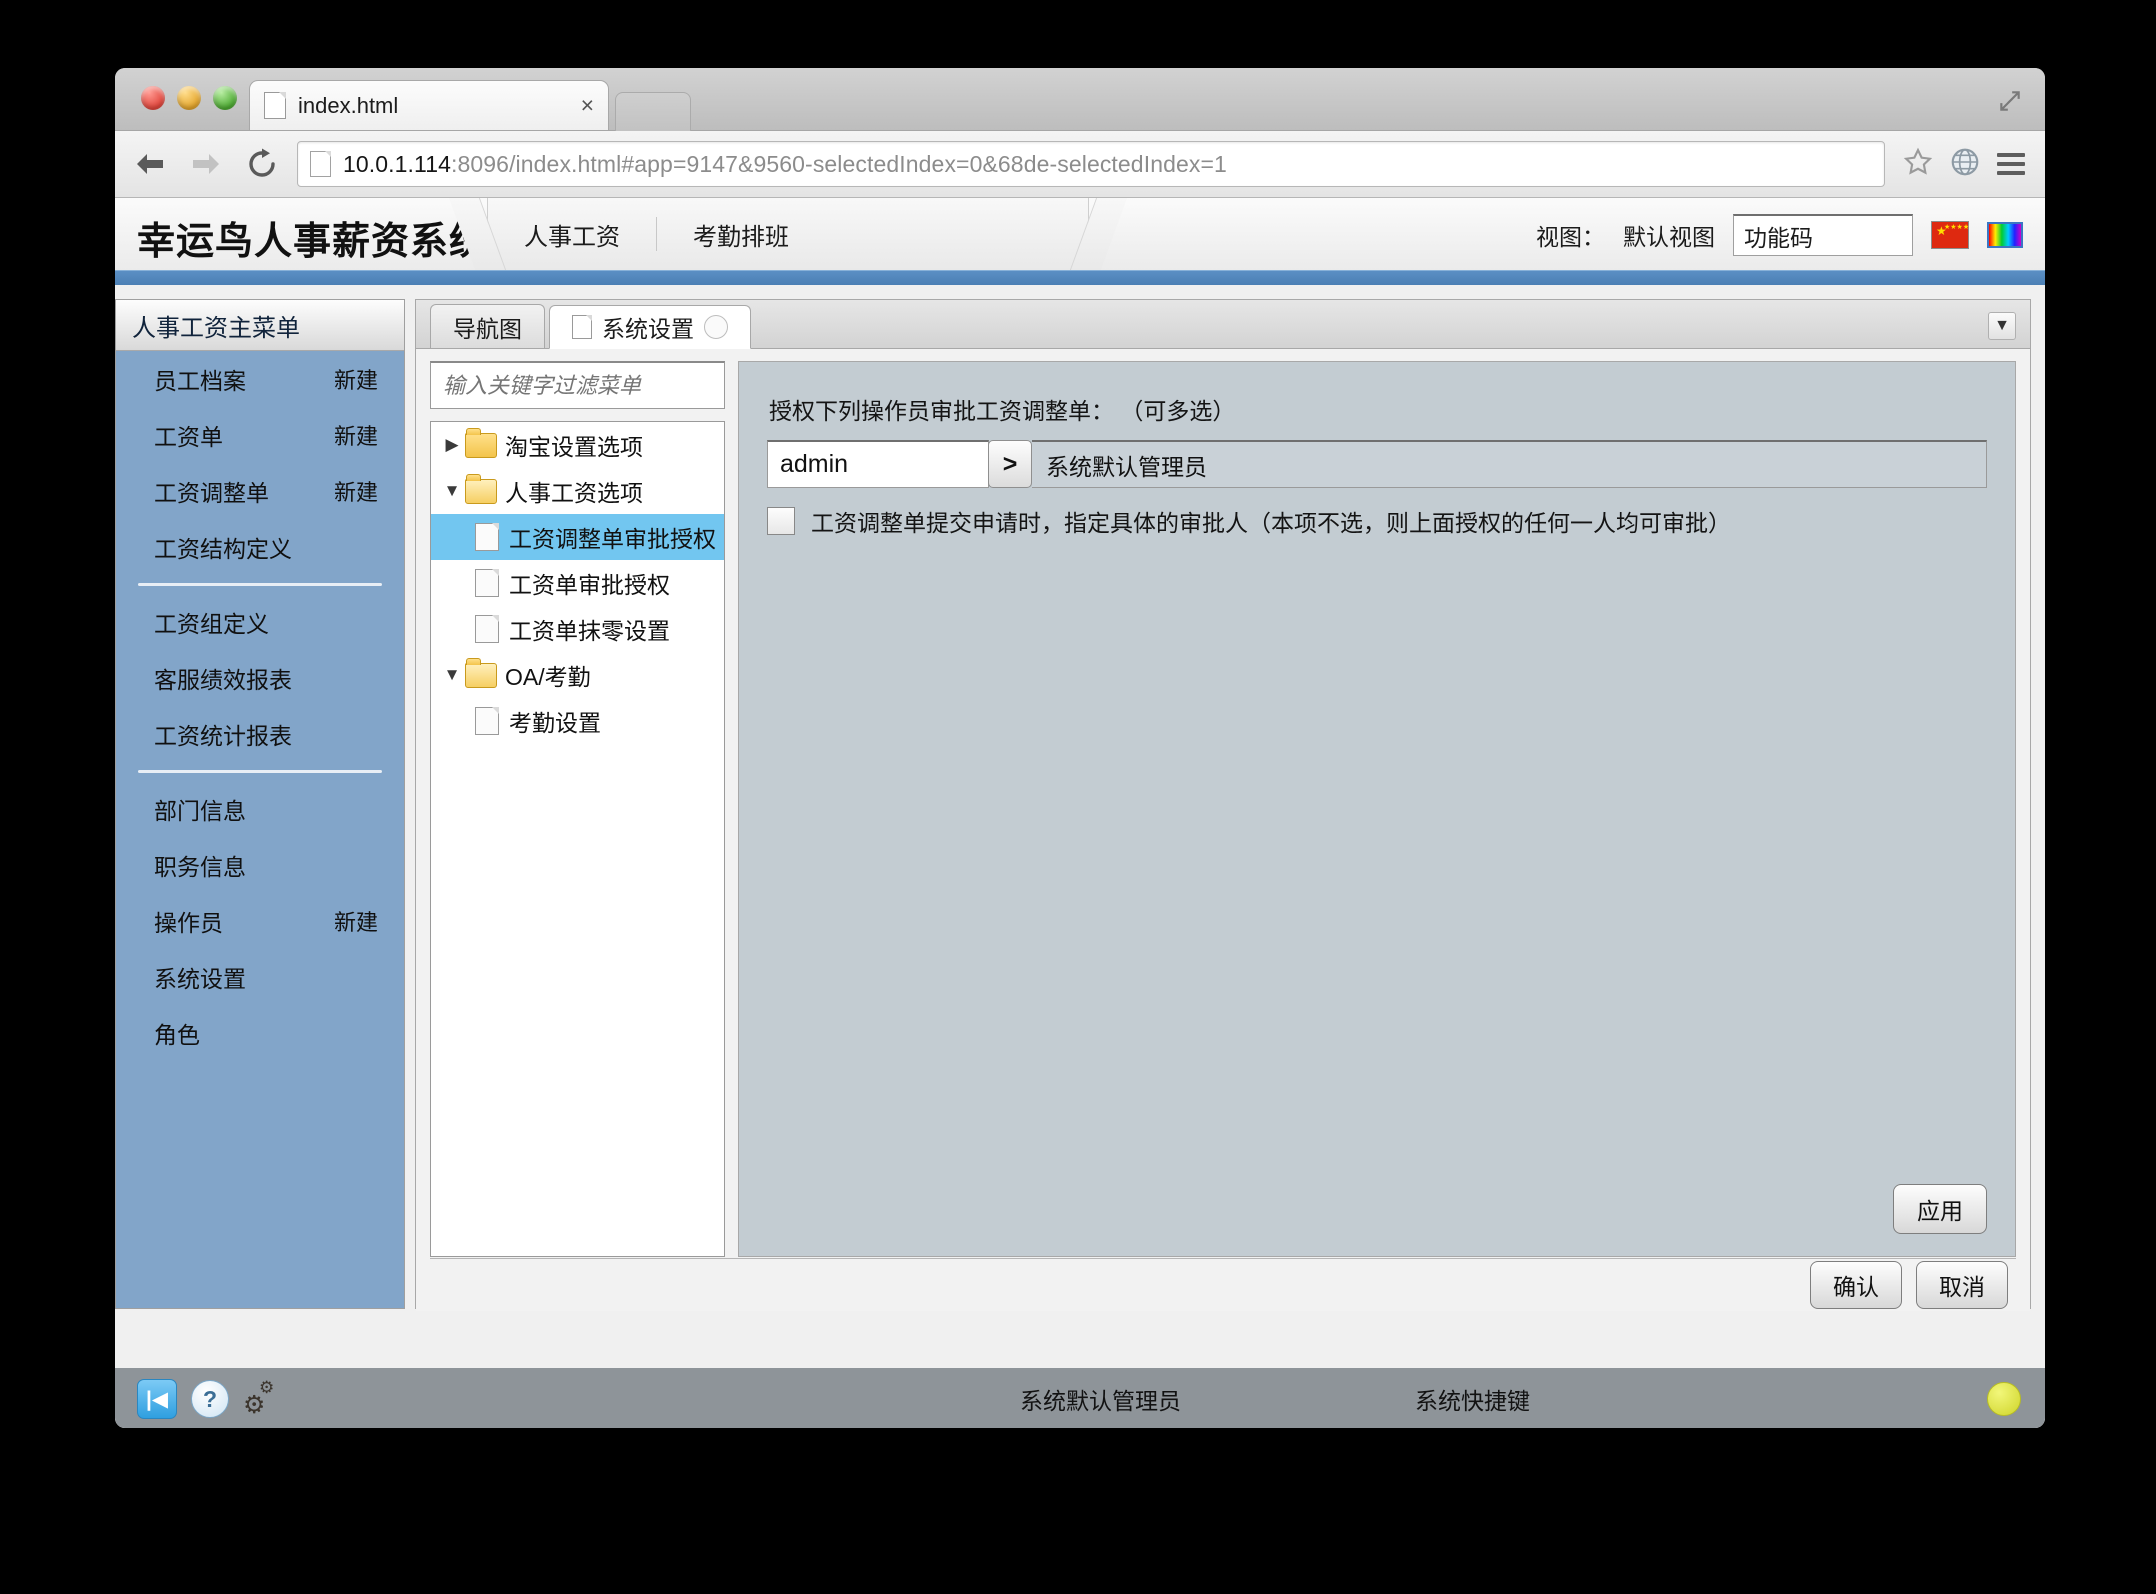 This screenshot has height=1594, width=2156. I want to click on sidebar-item-label: 客服绩效报表, so click(223, 680).